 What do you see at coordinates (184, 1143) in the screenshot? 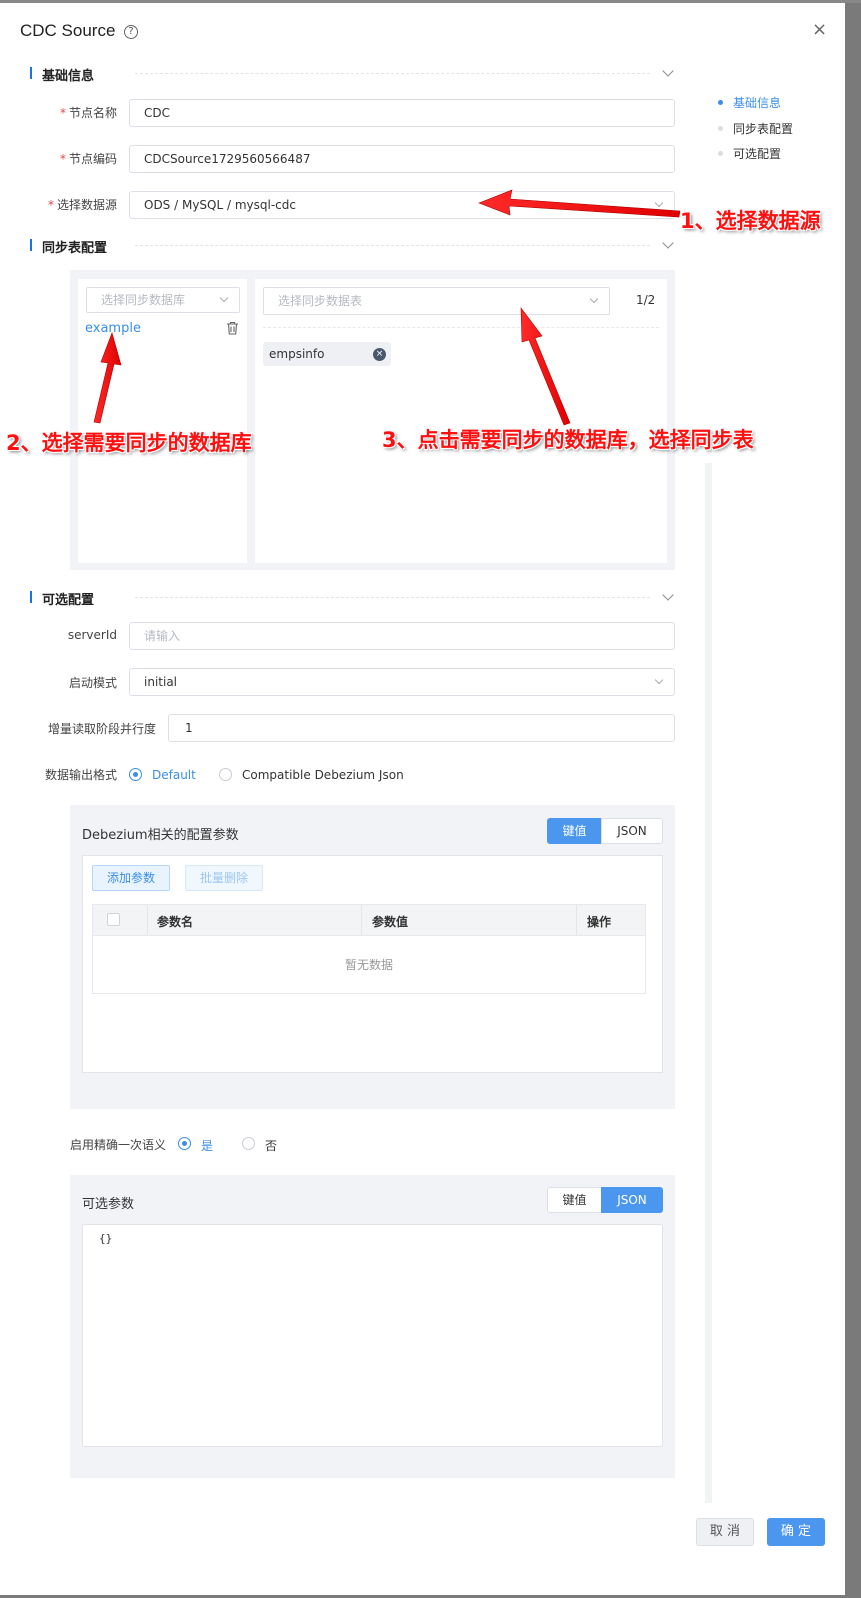
I see `radio-yes` at bounding box center [184, 1143].